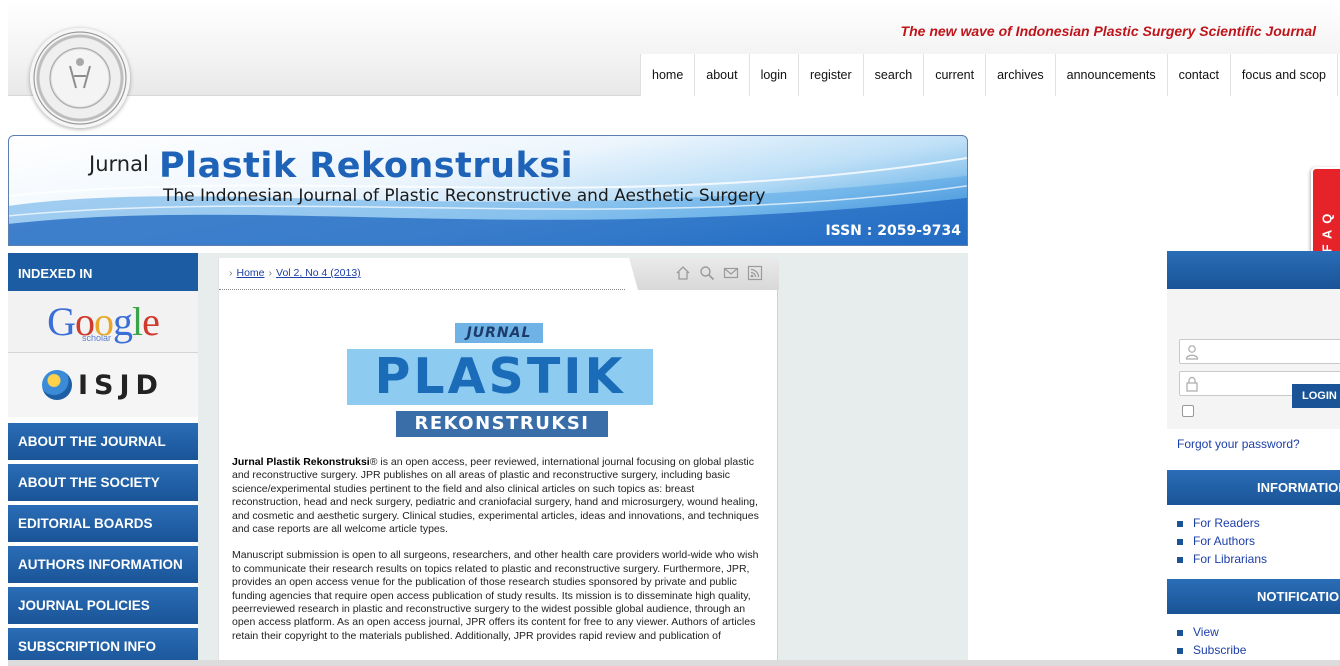 This screenshot has width=1340, height=666. I want to click on information-links: For Readers For Authors For Librarians, so click(1222, 541).